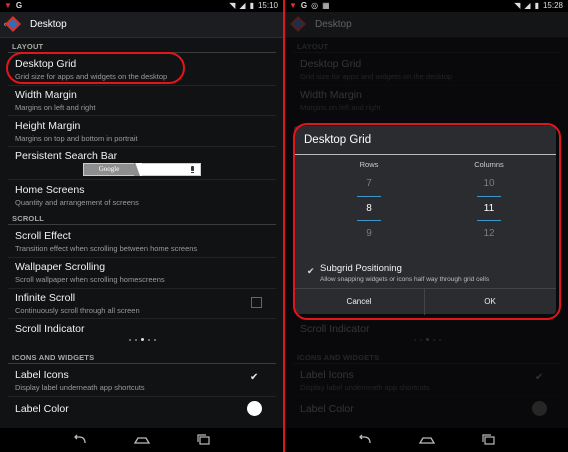  What do you see at coordinates (142, 339) in the screenshot?
I see `scroll-indicator-dots` at bounding box center [142, 339].